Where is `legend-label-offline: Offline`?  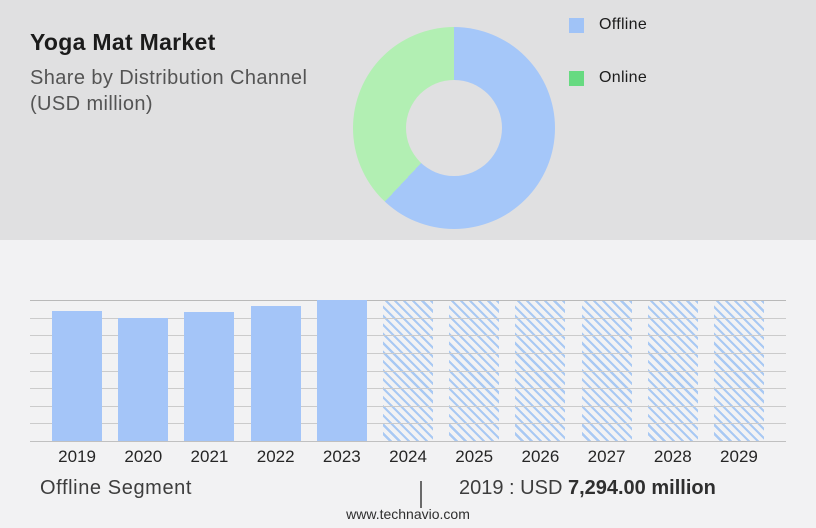
legend-label-offline: Offline is located at coordinates (623, 24).